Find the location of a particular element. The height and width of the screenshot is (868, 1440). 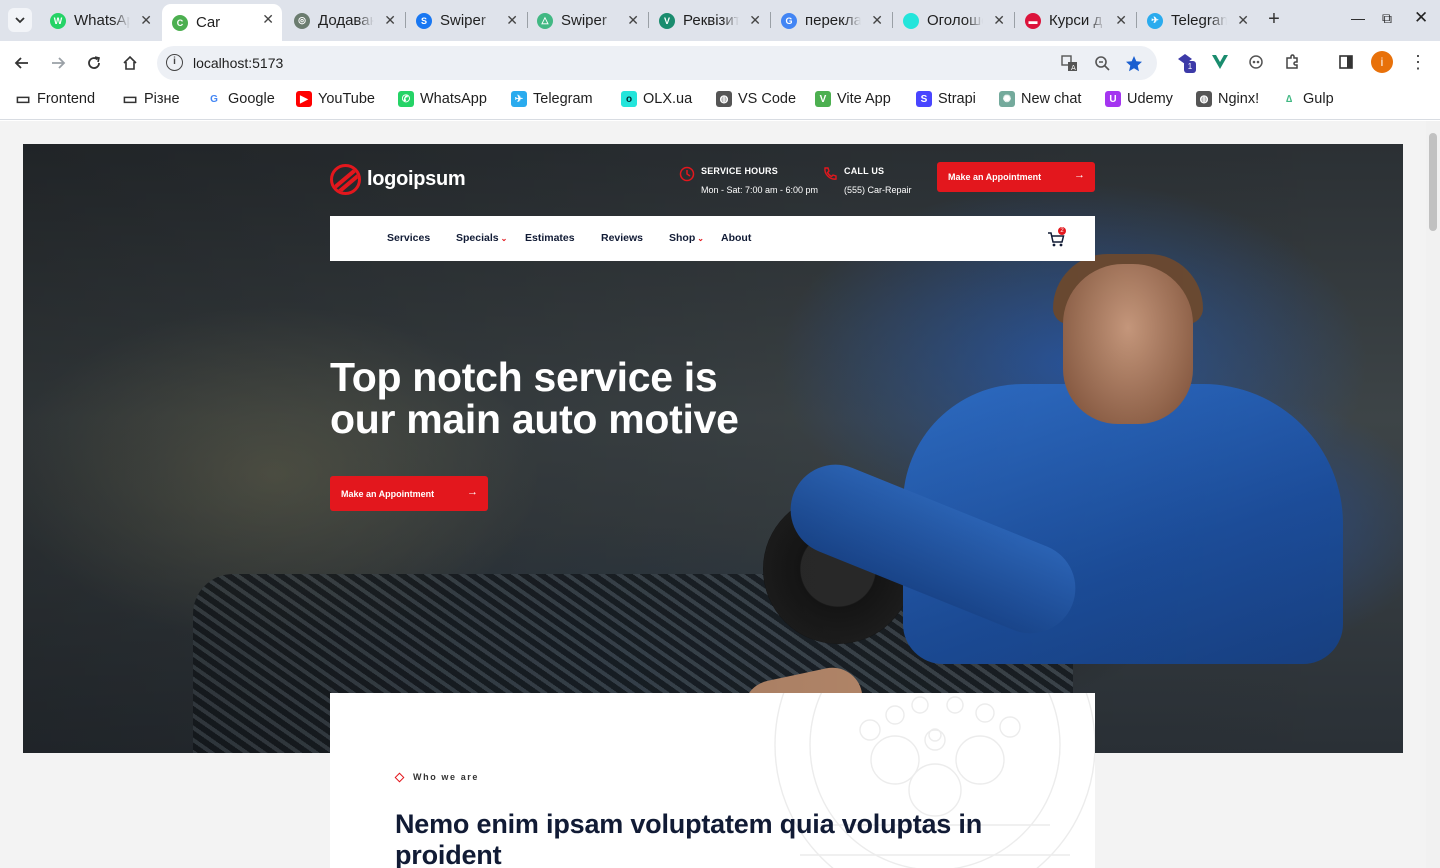

site-info-icon: i is located at coordinates (174, 62).